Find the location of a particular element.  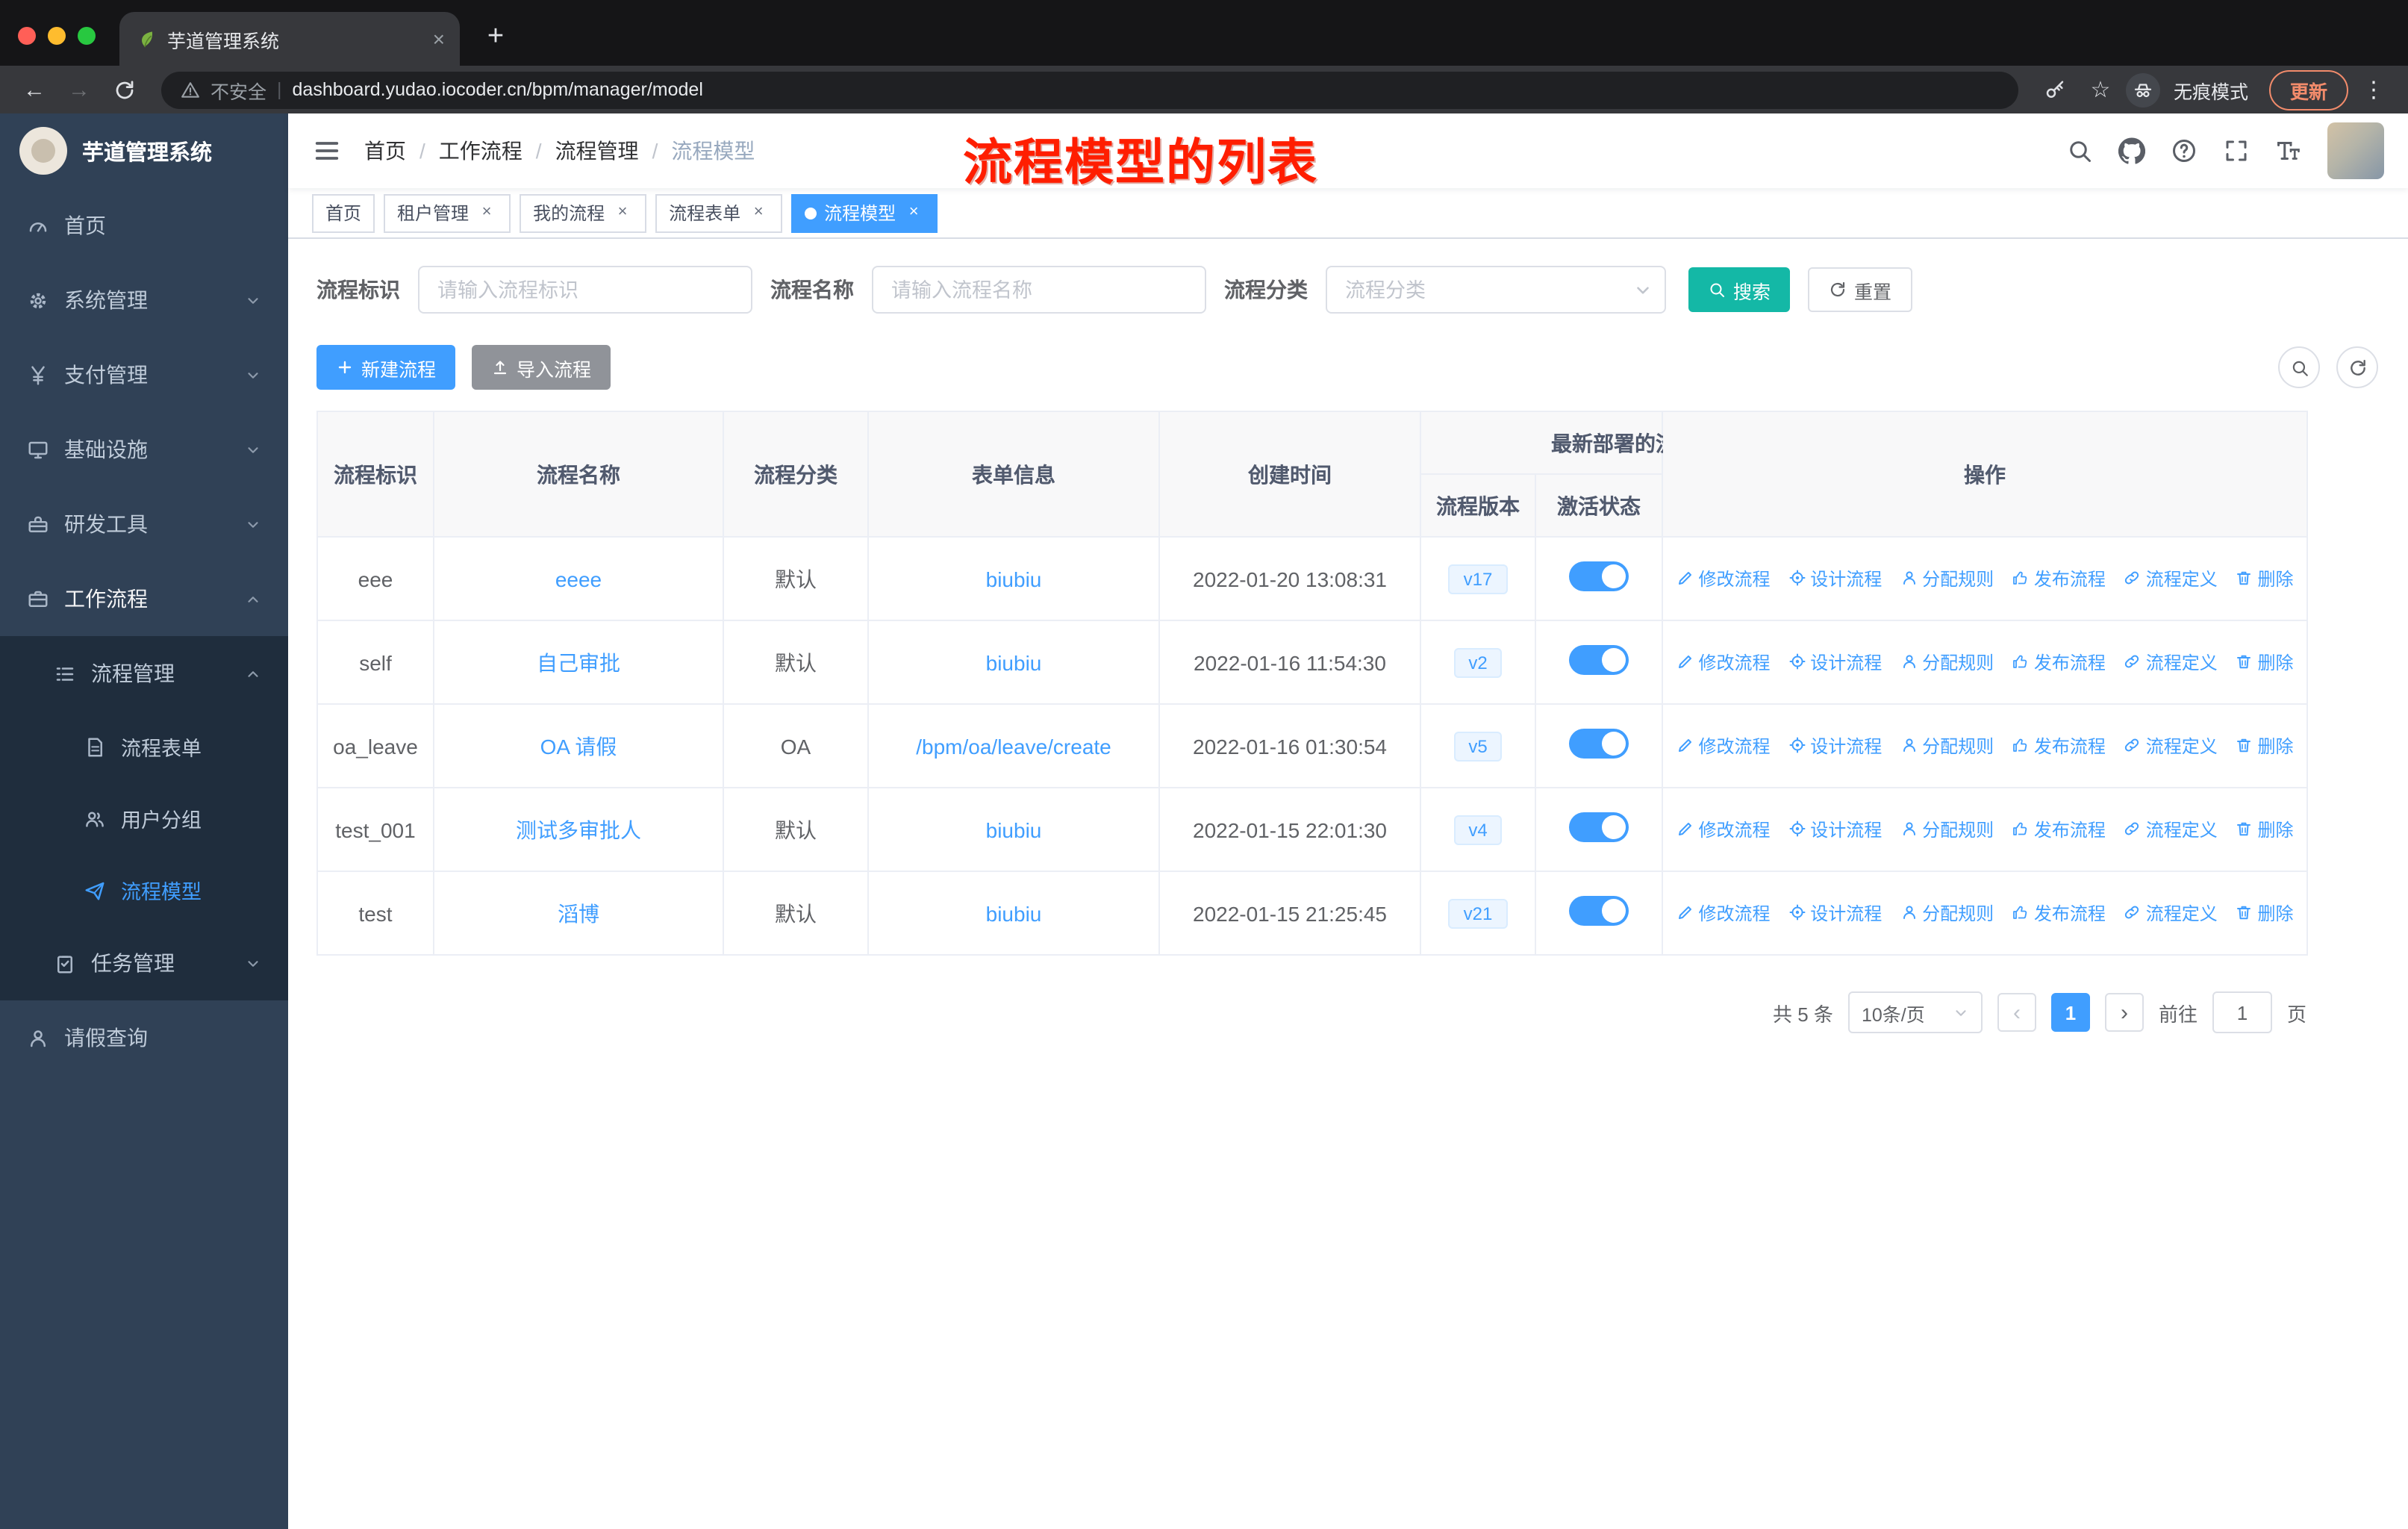

category-select-input is located at coordinates (1496, 290).